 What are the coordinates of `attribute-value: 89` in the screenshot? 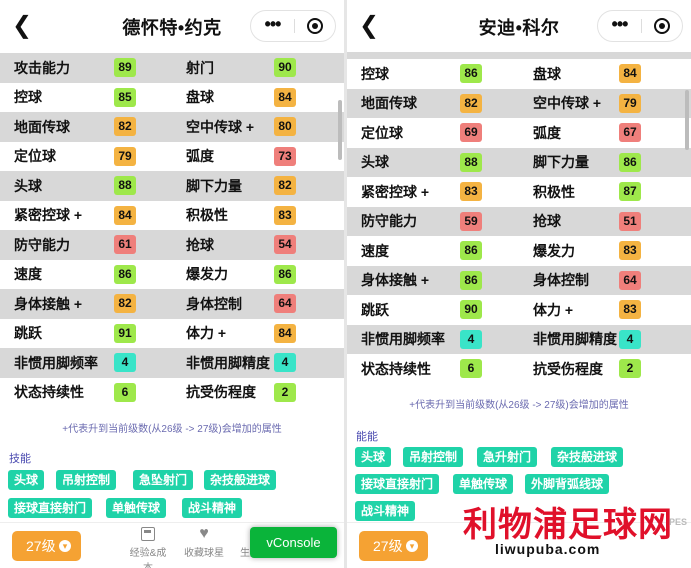 It's located at (125, 67).